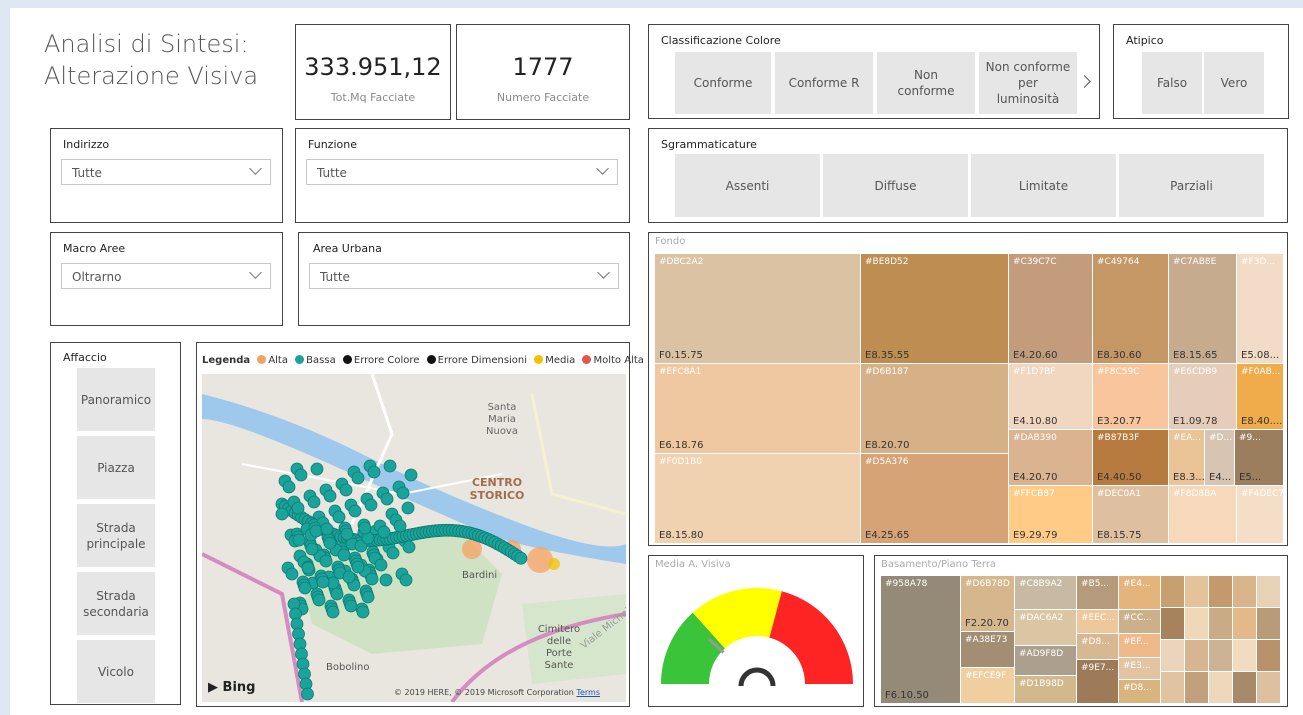 The width and height of the screenshot is (1303, 715). I want to click on tile-piazza: Piazza, so click(116, 467).